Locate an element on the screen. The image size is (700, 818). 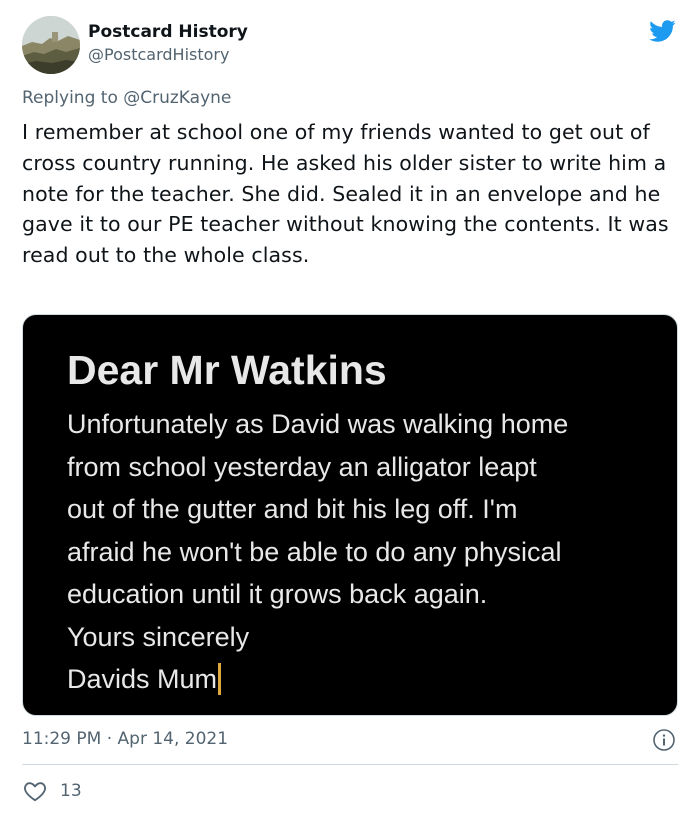
note-signature-line: Davids Mum is located at coordinates (317, 679).